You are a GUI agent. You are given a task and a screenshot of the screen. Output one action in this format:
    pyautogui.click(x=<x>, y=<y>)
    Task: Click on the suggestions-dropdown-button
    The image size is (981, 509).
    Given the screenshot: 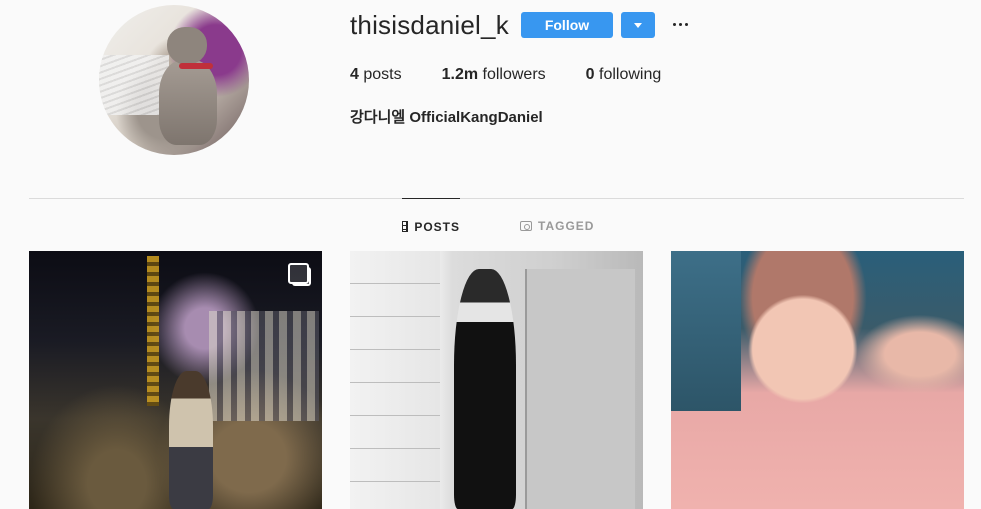 What is the action you would take?
    pyautogui.click(x=638, y=25)
    